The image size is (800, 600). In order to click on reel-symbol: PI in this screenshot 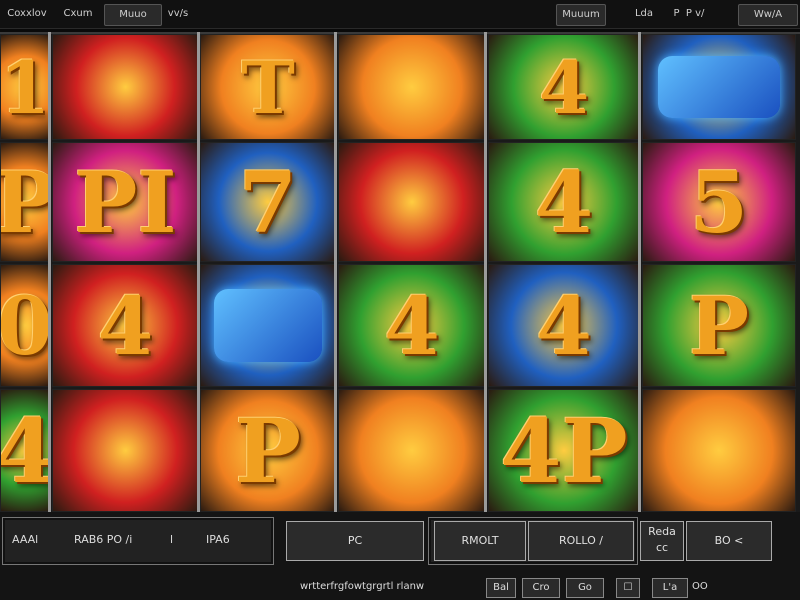, I will do `click(125, 202)`.